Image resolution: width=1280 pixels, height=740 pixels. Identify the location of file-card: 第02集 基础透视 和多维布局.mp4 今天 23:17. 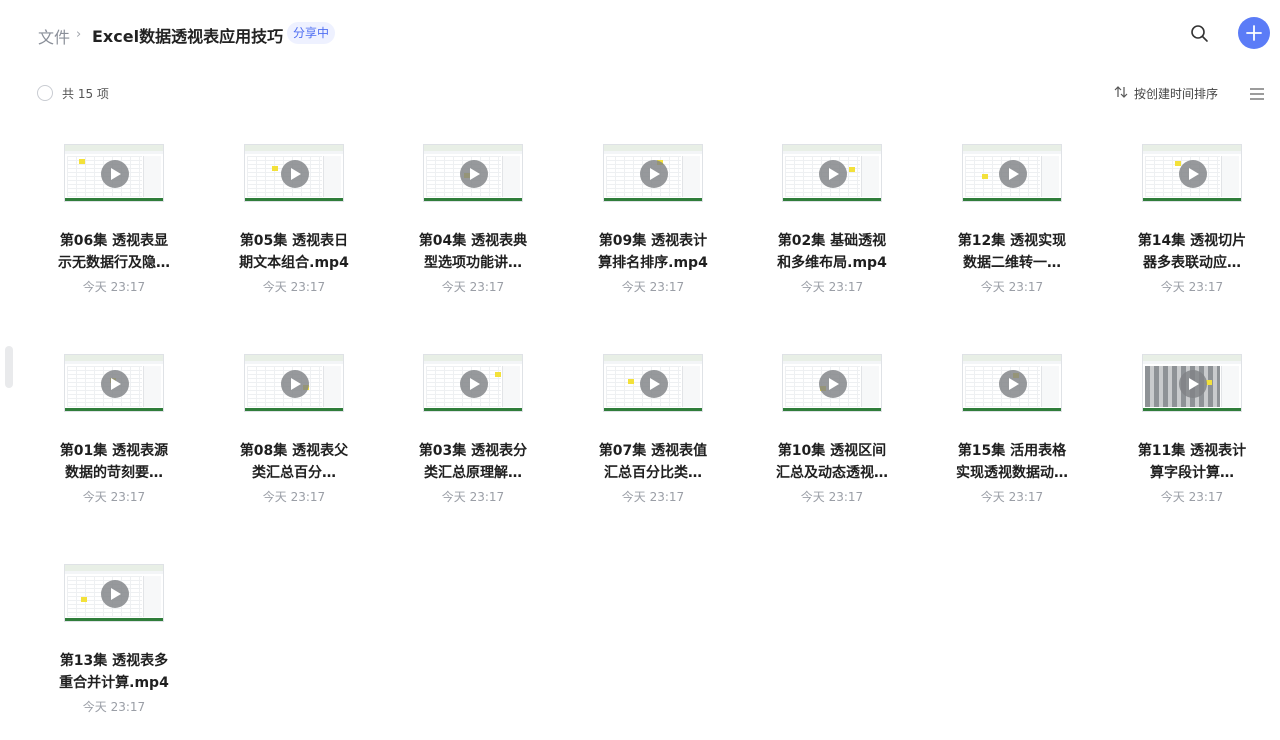
(832, 225).